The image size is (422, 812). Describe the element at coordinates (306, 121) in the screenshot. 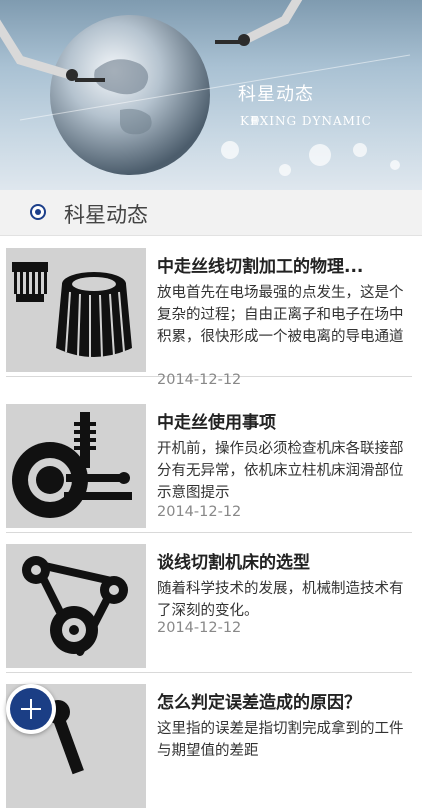

I see `banner-subtitle: KEXING DYNAMIC` at that location.